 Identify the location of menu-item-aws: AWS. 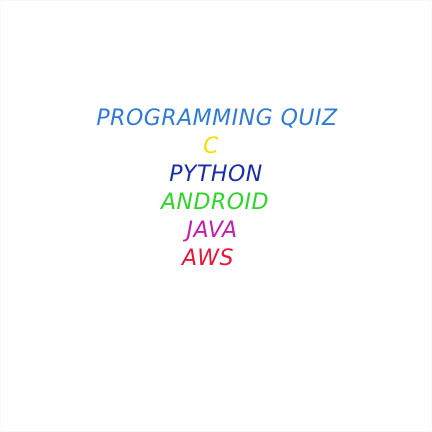
(208, 259).